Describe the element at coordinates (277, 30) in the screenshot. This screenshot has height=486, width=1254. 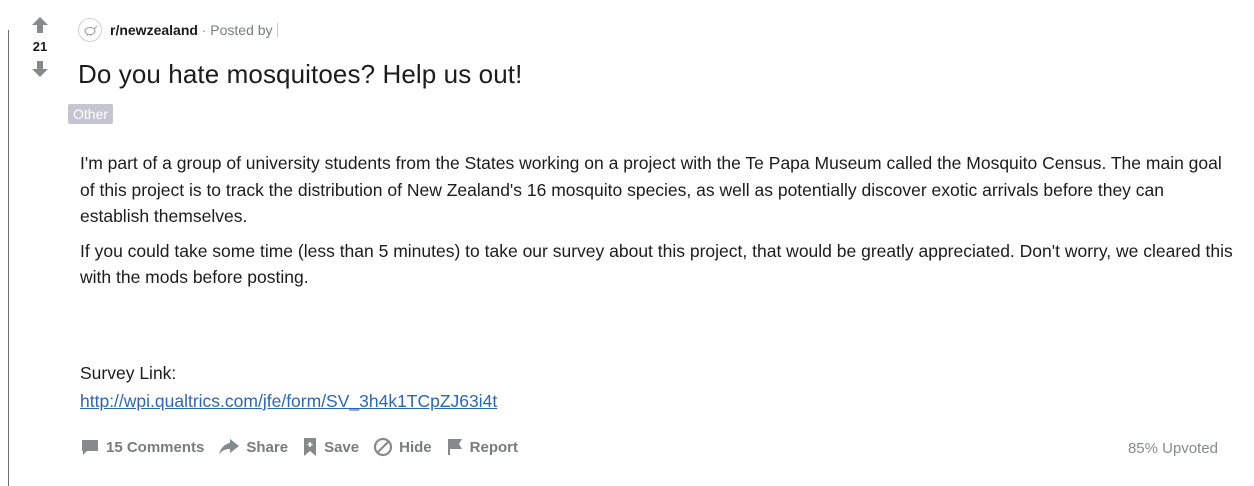
I see `posted-by-user` at that location.